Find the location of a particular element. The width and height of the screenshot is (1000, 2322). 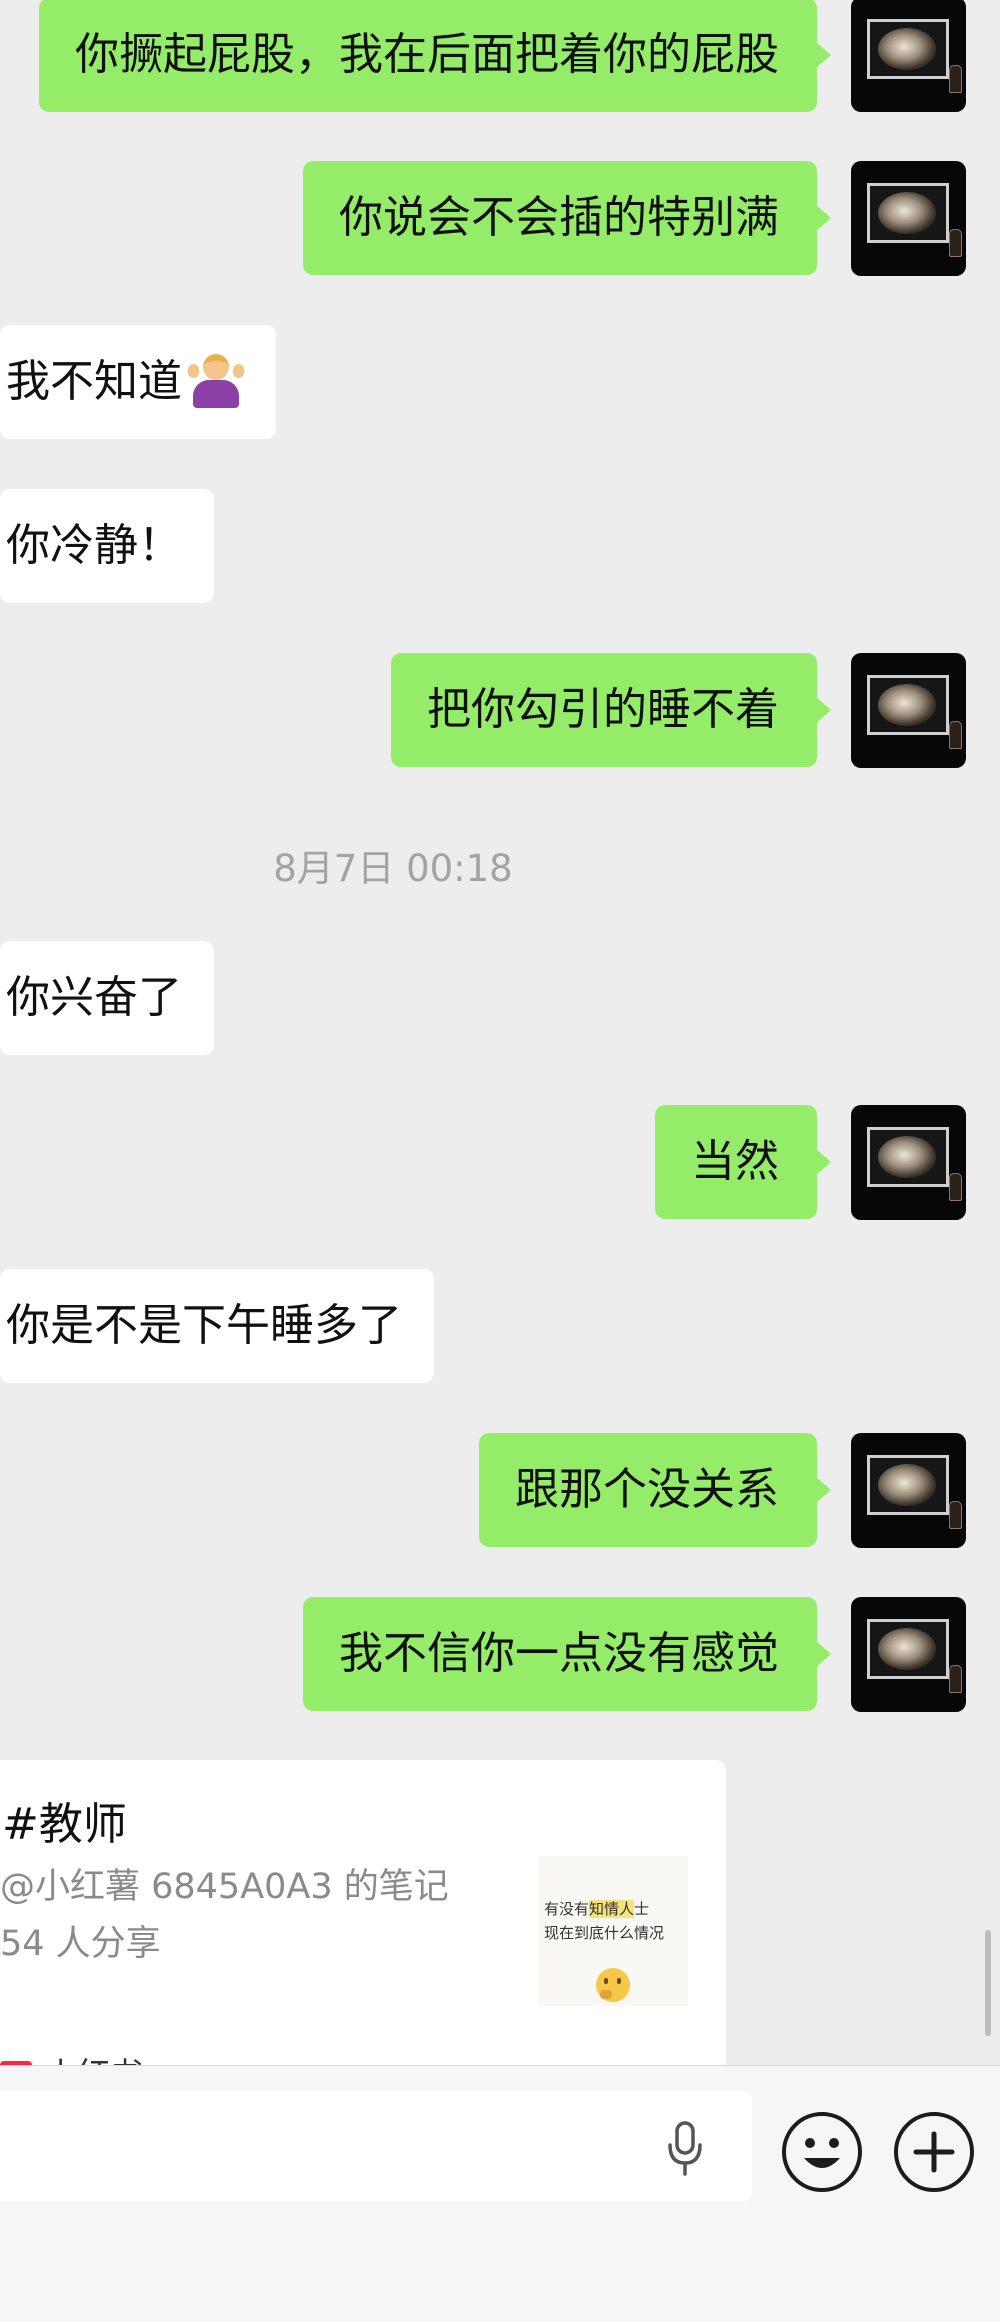

card-share-count: 54 人分享 is located at coordinates (80, 1944).